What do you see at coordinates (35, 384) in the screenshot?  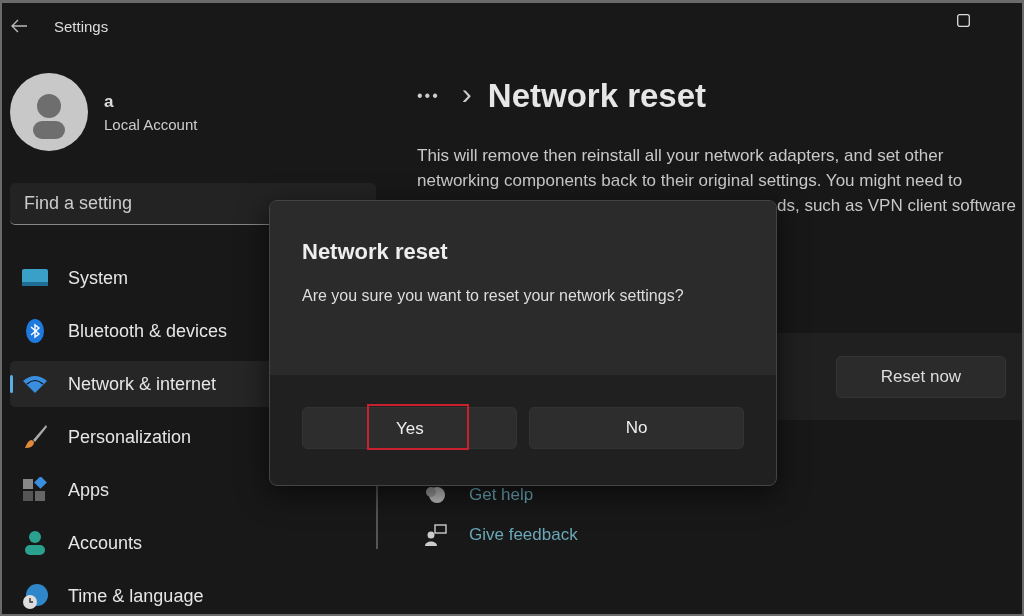 I see `wifi-icon` at bounding box center [35, 384].